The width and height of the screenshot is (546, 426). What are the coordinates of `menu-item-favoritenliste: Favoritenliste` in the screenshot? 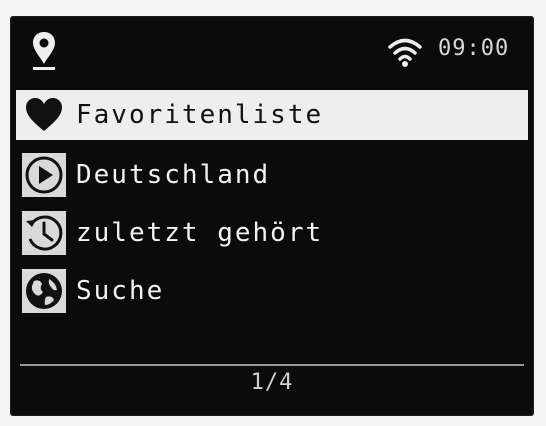 It's located at (272, 115).